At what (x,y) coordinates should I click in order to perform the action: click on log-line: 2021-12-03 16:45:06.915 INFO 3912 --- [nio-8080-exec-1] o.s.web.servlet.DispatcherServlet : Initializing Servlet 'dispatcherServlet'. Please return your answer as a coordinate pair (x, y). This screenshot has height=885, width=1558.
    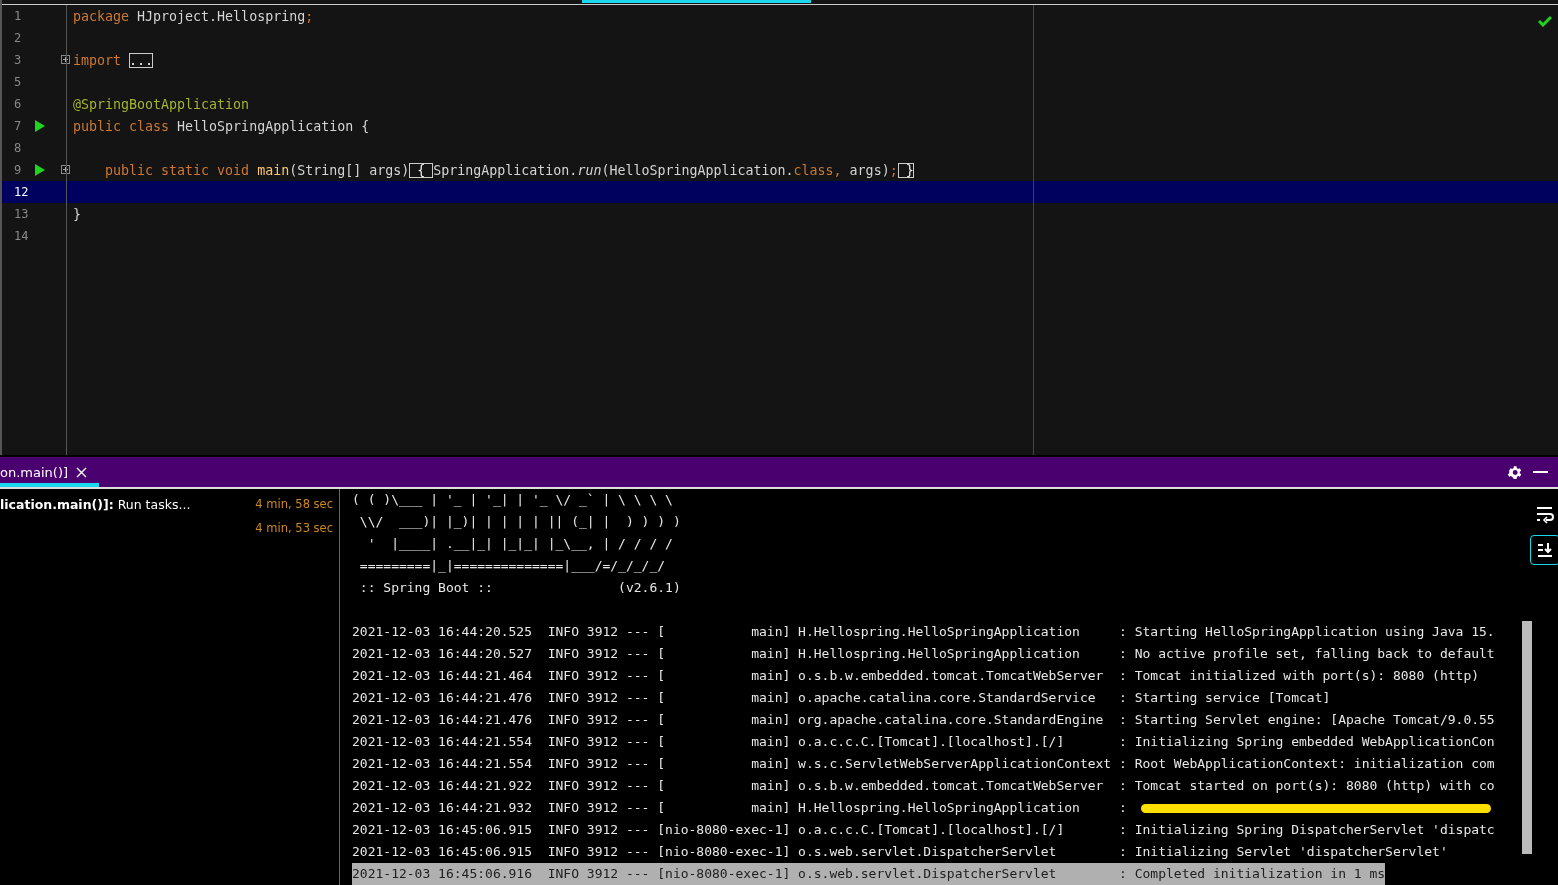
    Looking at the image, I should click on (900, 852).